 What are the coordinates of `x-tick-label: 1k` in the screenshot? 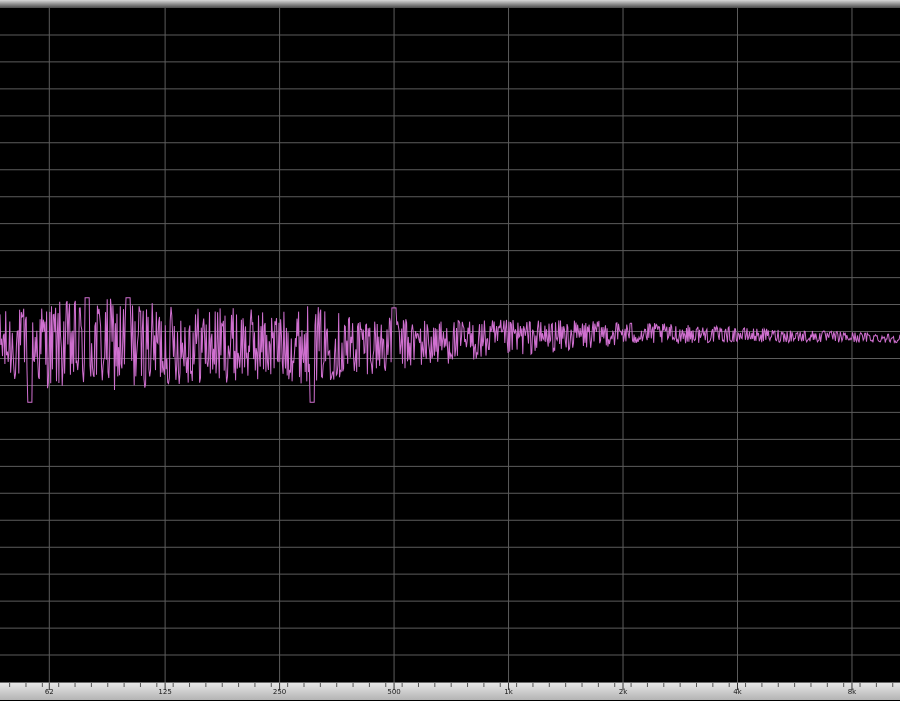 It's located at (508, 692).